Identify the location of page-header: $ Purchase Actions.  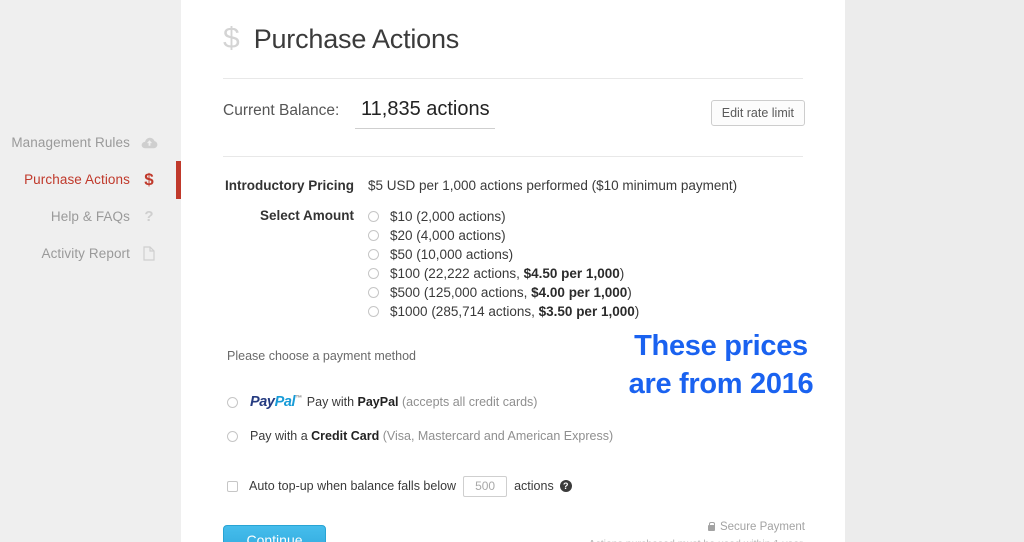
(513, 27).